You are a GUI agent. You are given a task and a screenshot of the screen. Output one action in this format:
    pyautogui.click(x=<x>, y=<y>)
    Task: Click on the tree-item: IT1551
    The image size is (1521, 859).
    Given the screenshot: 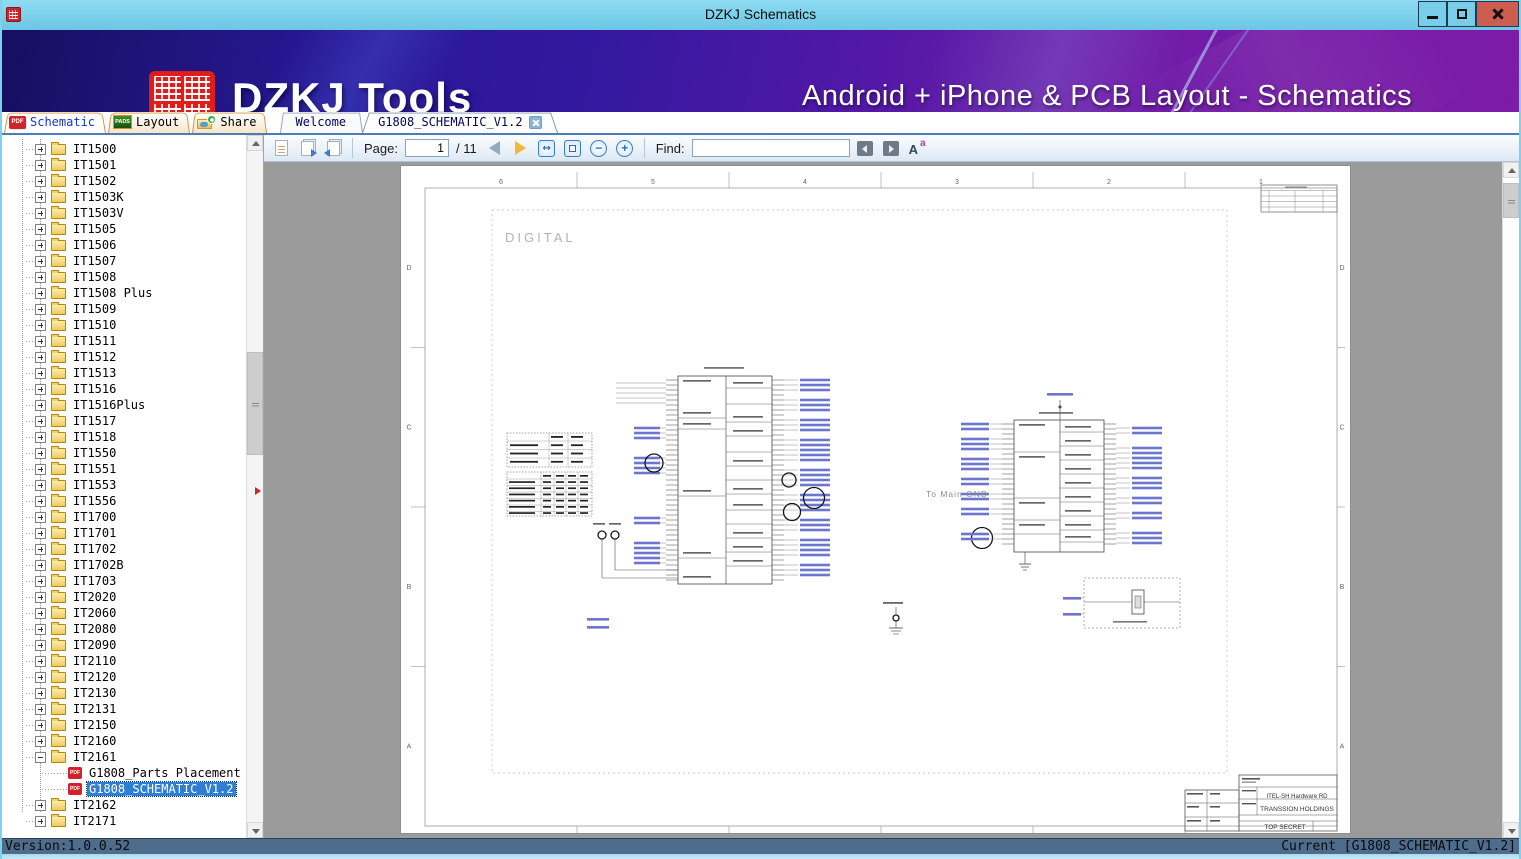 What is the action you would take?
    pyautogui.click(x=124, y=469)
    